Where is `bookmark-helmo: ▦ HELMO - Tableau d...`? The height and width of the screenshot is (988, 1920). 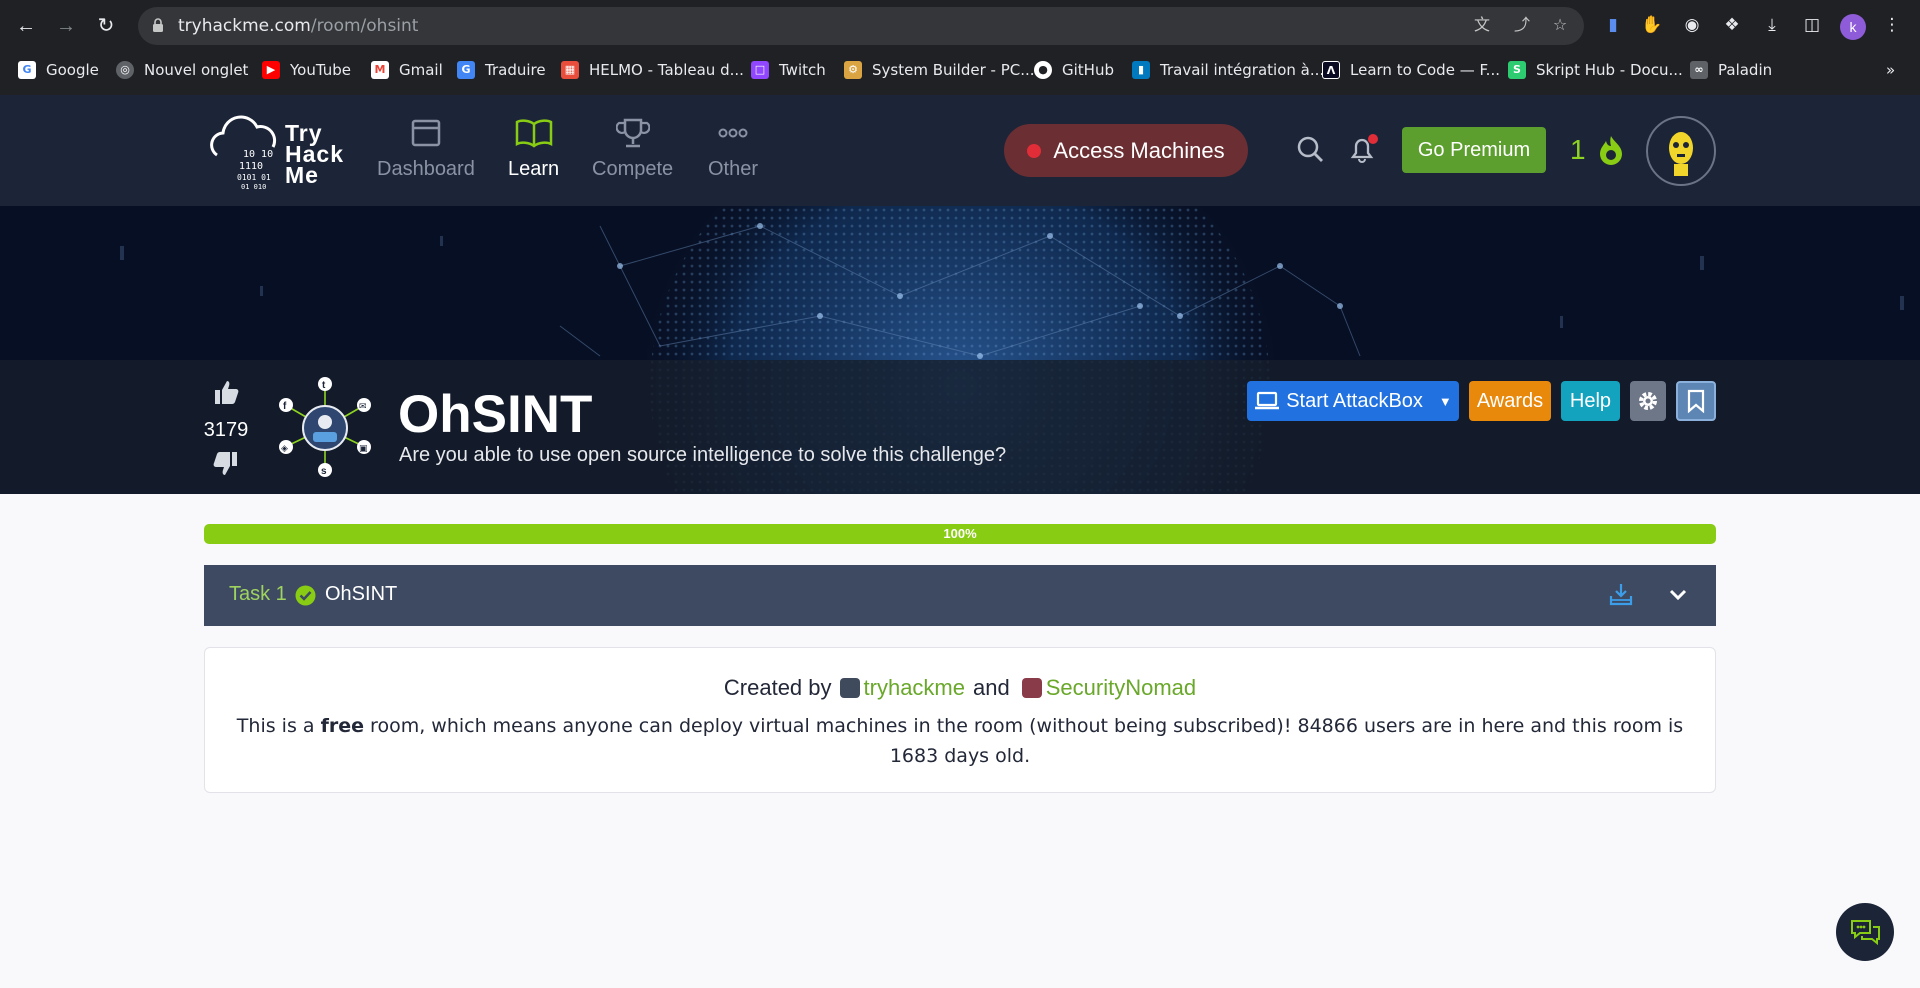 bookmark-helmo: ▦ HELMO - Tableau d... is located at coordinates (652, 70).